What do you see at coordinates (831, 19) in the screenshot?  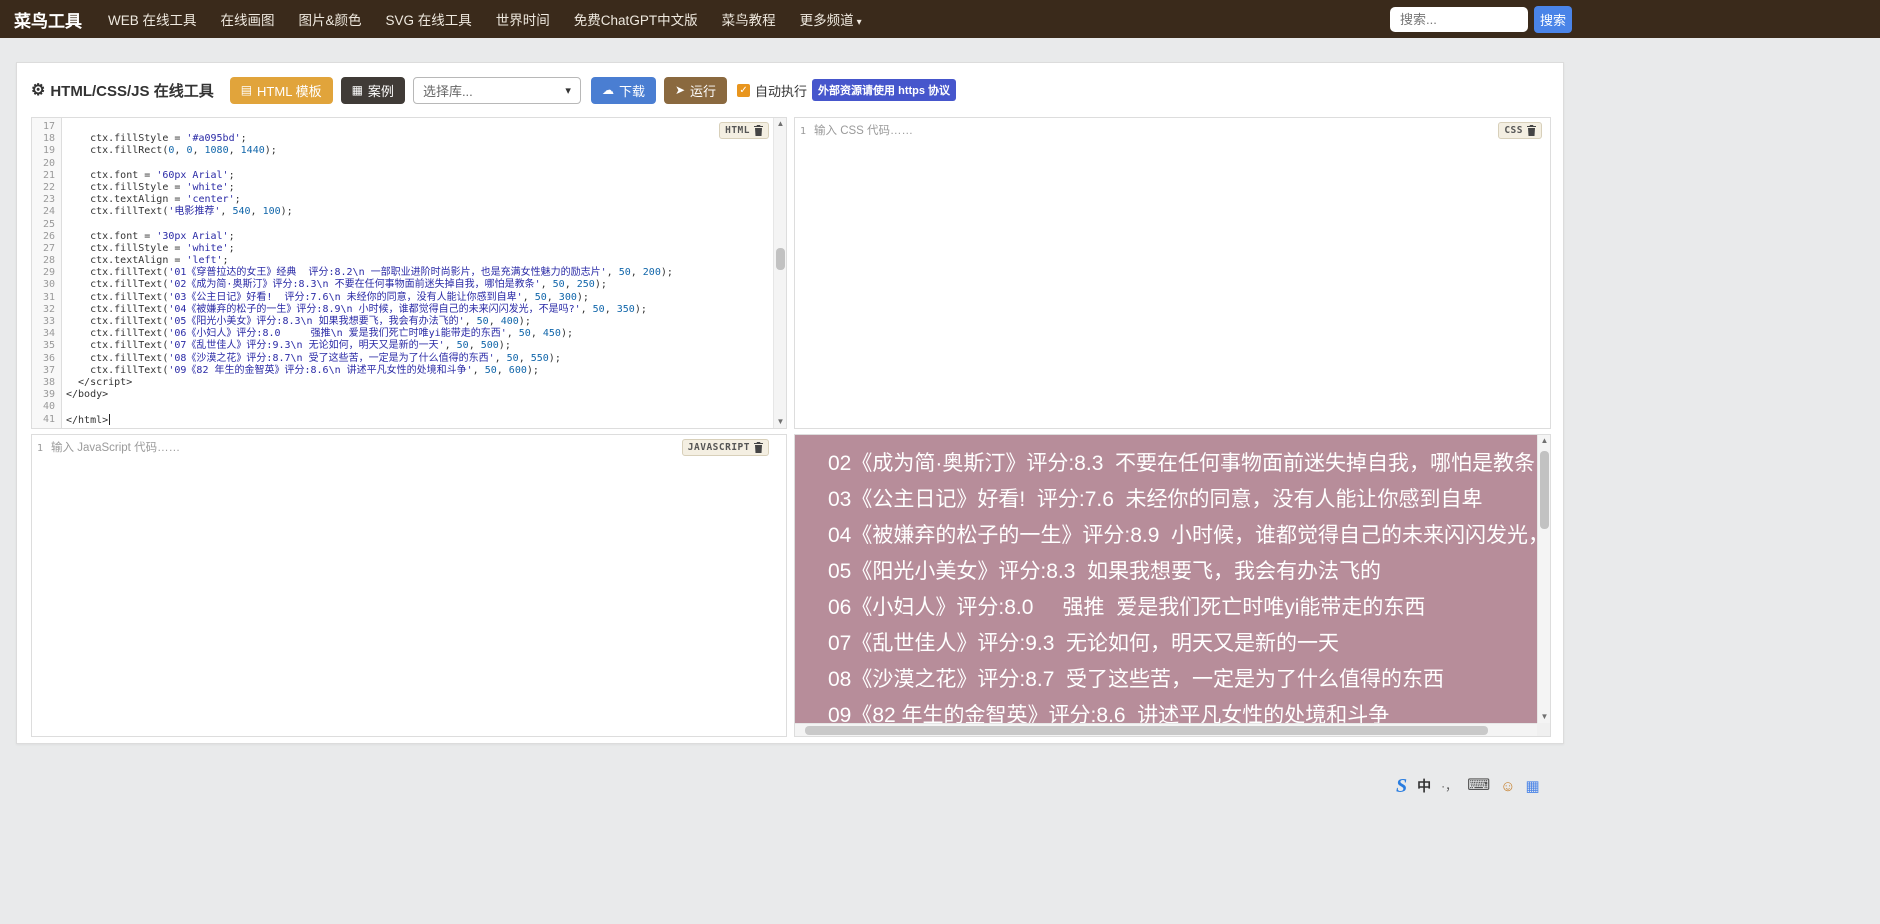 I see `nav-item-more-channels: 更多频道 ▾` at bounding box center [831, 19].